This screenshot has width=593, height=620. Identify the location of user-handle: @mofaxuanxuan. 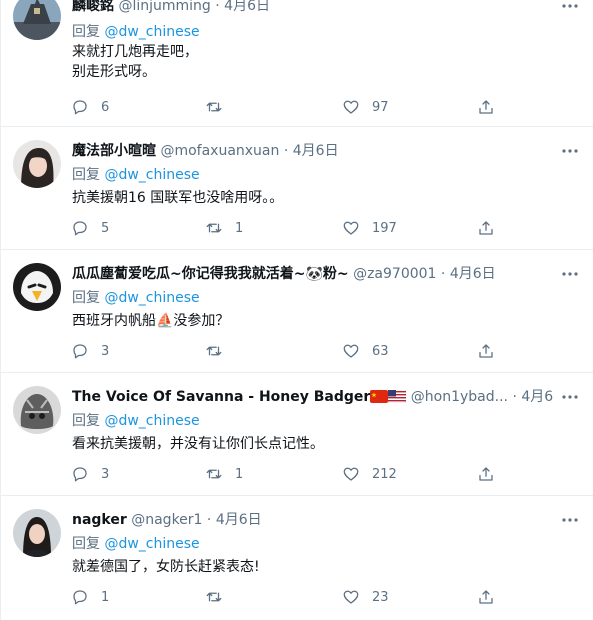
(219, 151).